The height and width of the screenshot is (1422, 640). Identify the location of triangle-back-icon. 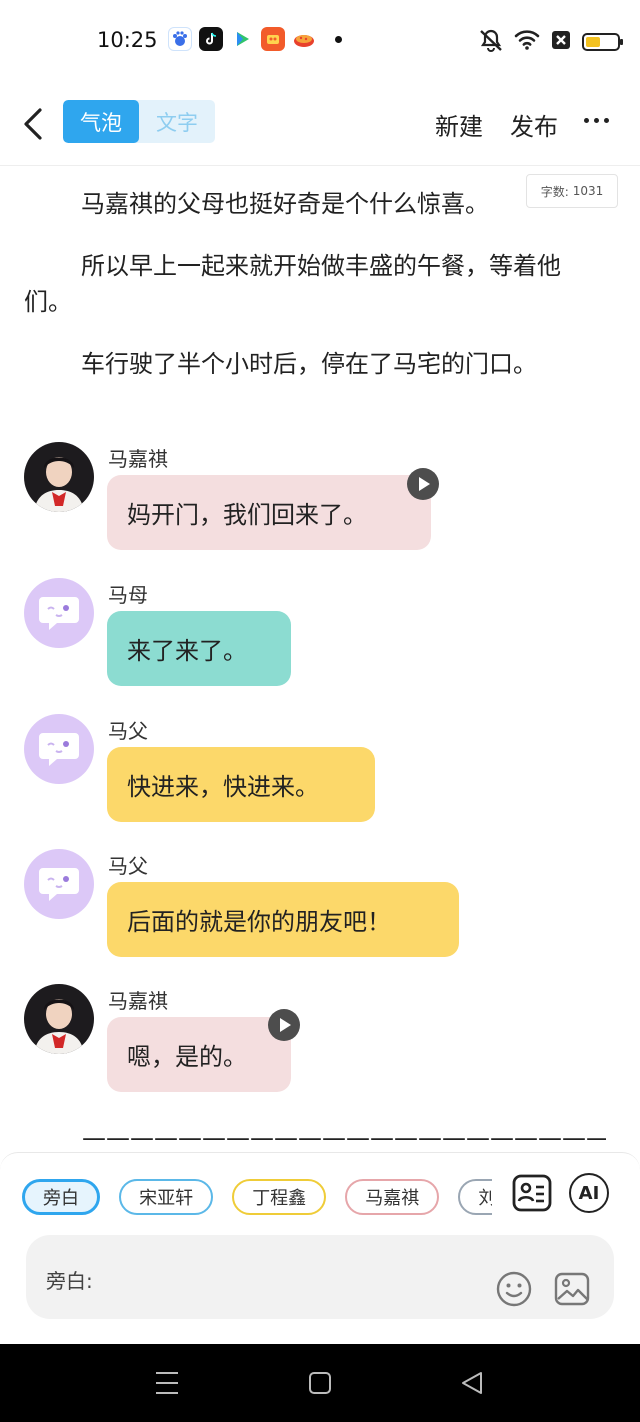
(472, 1383).